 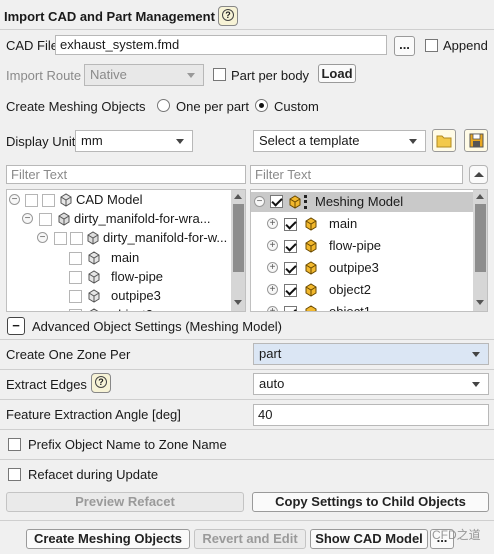 What do you see at coordinates (371, 354) in the screenshot?
I see `zone-per-select: part` at bounding box center [371, 354].